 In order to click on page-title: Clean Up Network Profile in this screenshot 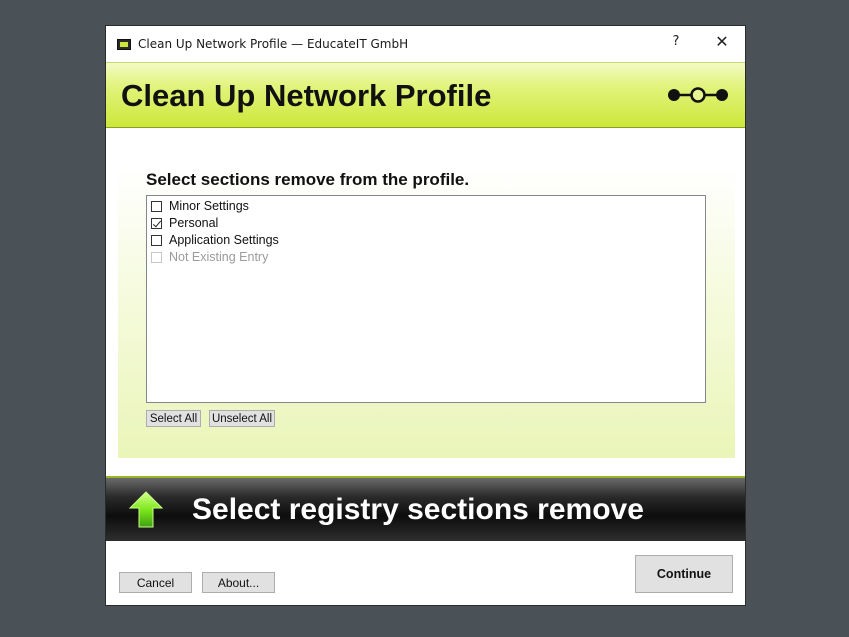, I will do `click(306, 95)`.